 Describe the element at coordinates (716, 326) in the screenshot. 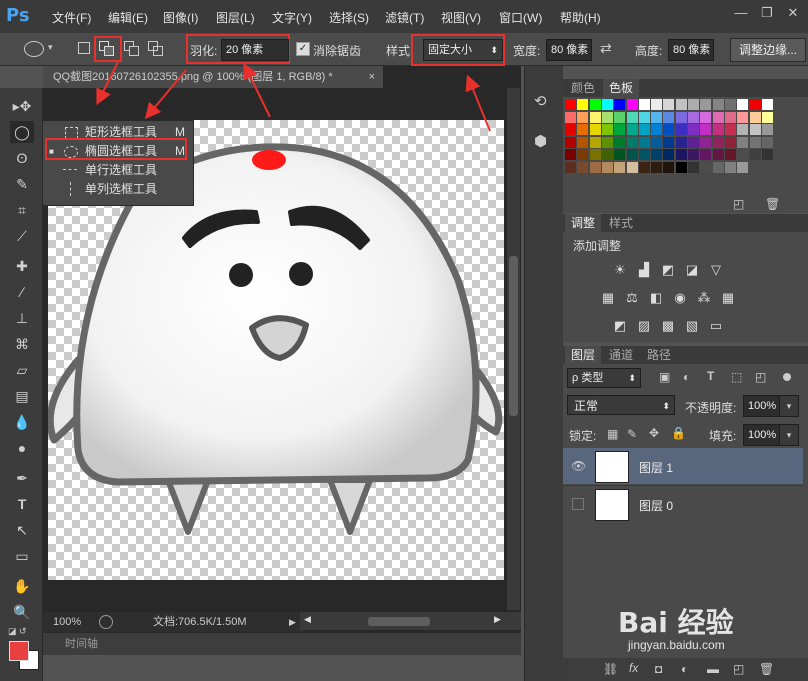

I see `gradient-map-icon: ▭` at that location.